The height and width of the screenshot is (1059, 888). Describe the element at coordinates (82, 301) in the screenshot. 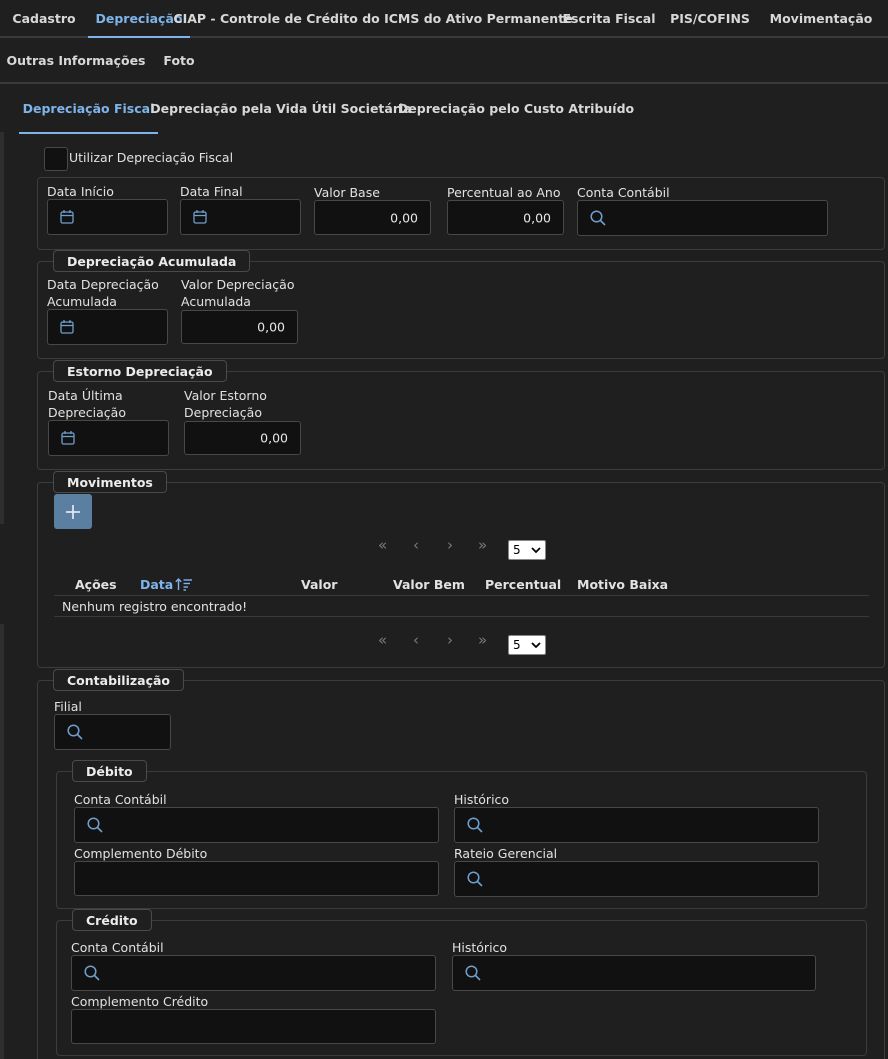

I see `data-acumulada-label-line2: Acumulada` at that location.